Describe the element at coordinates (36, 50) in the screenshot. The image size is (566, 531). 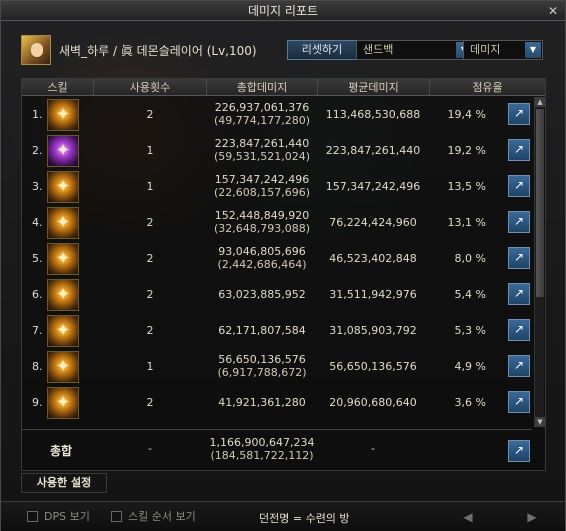
I see `character-portrait` at that location.